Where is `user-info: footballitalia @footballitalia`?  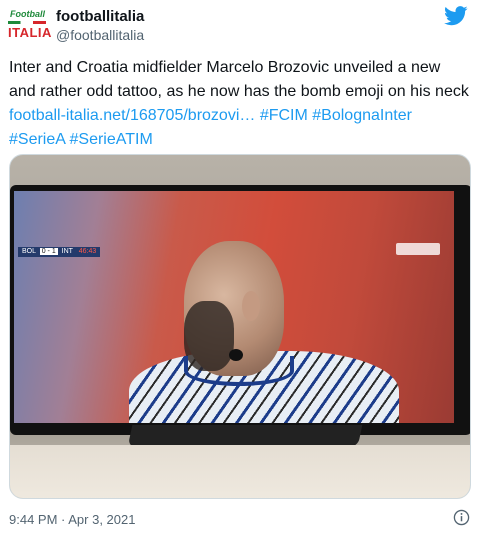
user-info: footballitalia @footballitalia is located at coordinates (100, 25).